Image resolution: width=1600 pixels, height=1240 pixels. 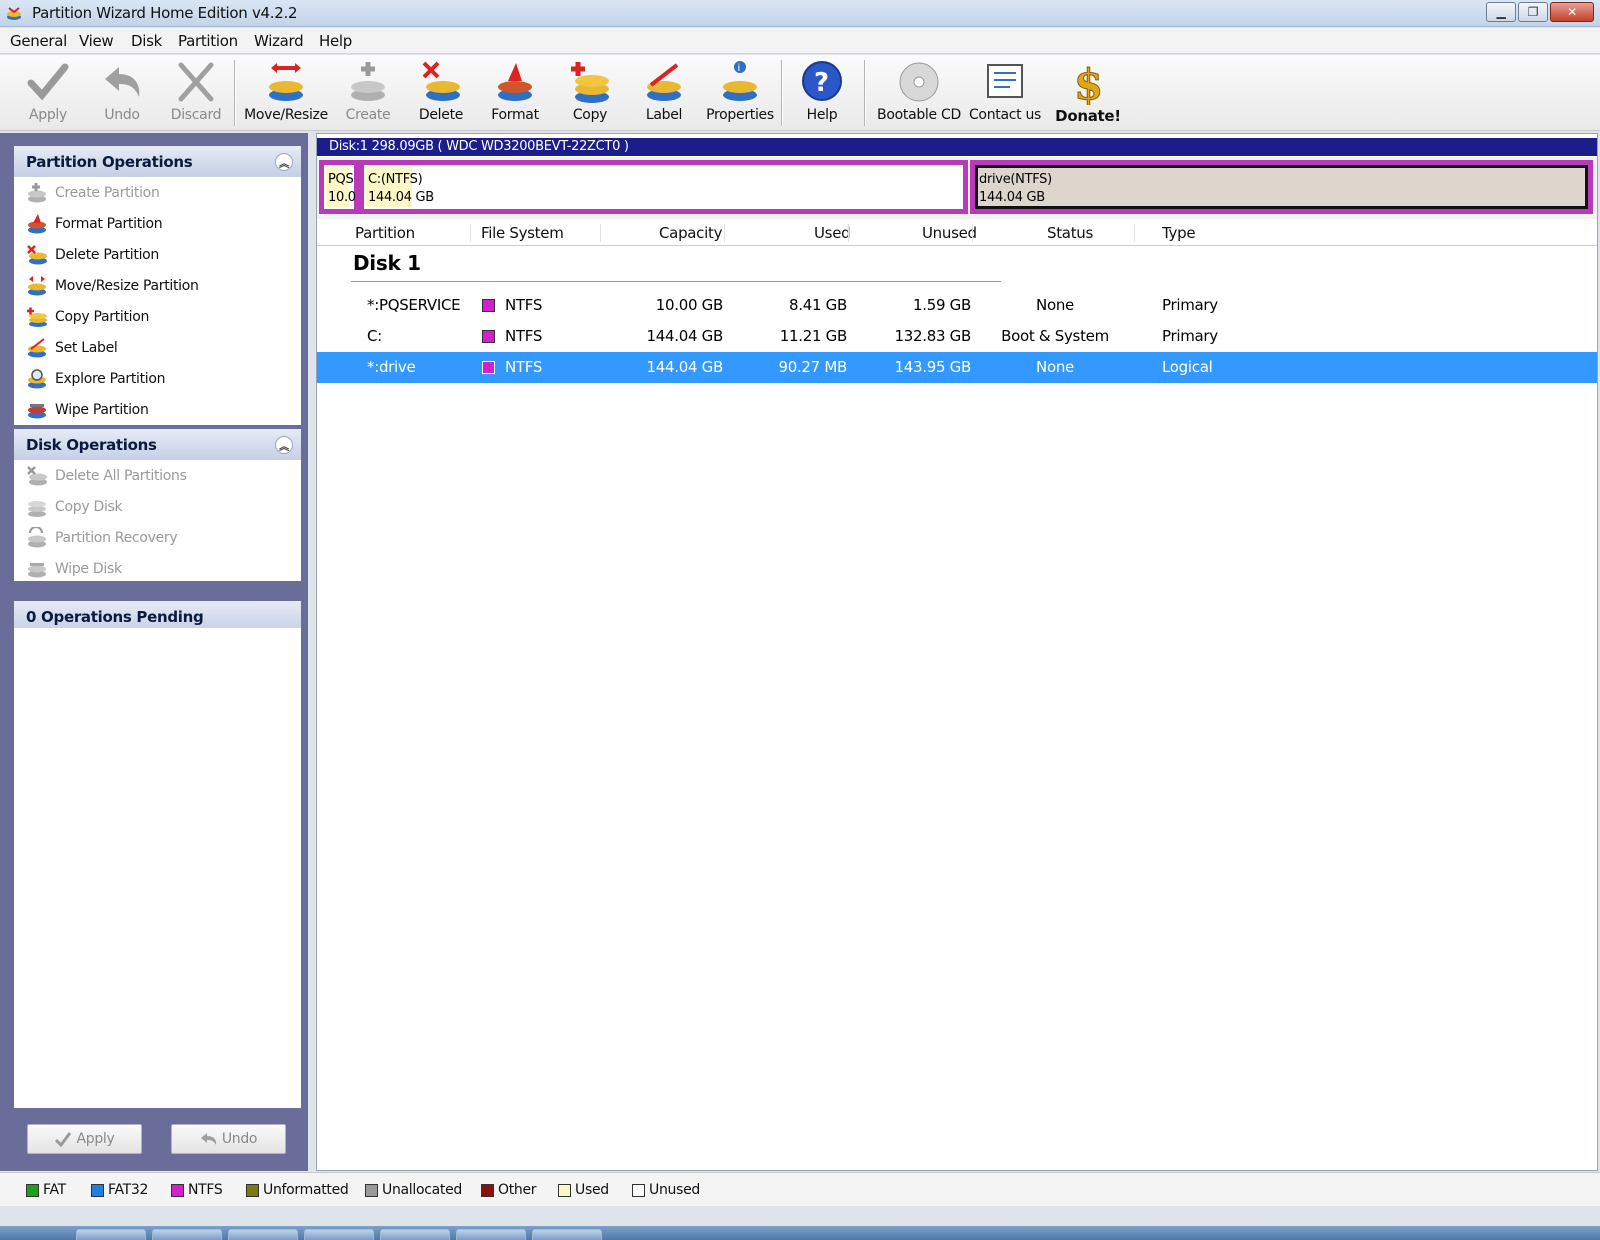 I want to click on create-toolbar-button: Create, so click(x=368, y=94).